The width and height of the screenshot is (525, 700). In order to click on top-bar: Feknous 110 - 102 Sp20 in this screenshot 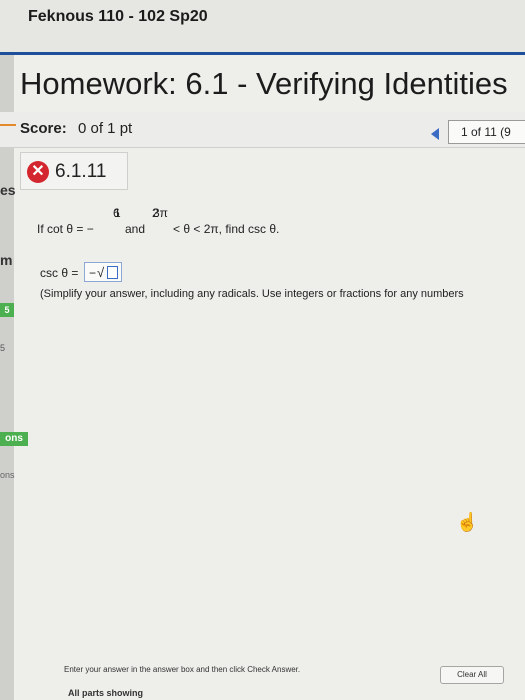, I will do `click(262, 27)`.